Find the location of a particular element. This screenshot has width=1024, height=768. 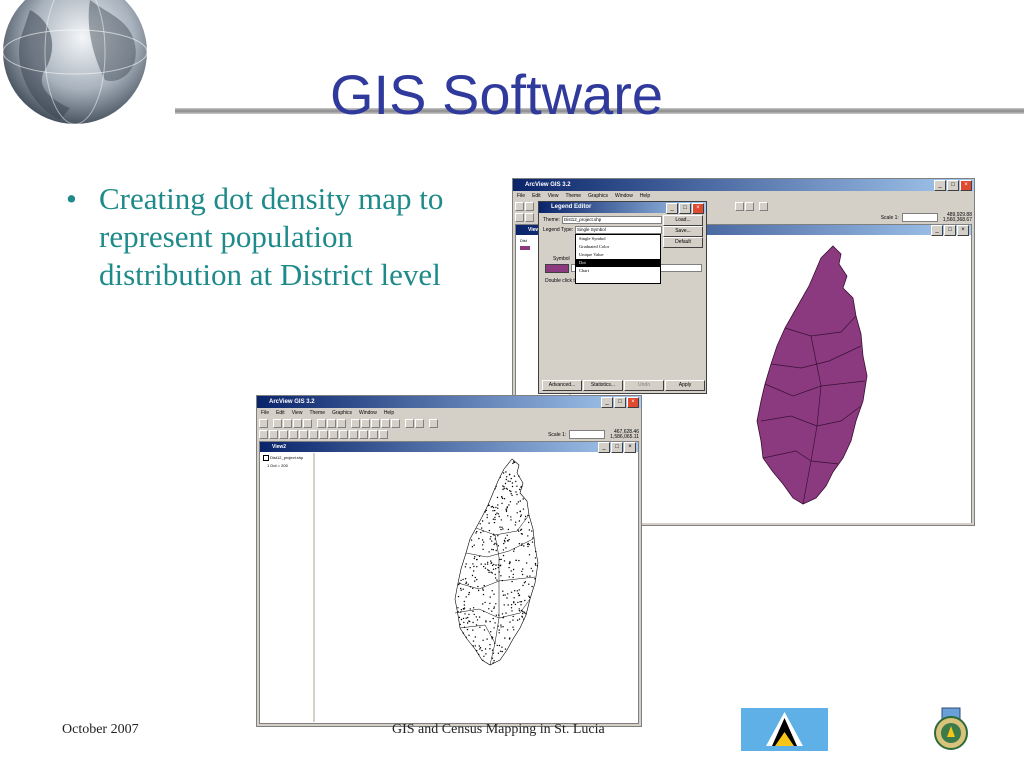

theme-properties-tool is located at coordinates (287, 423).